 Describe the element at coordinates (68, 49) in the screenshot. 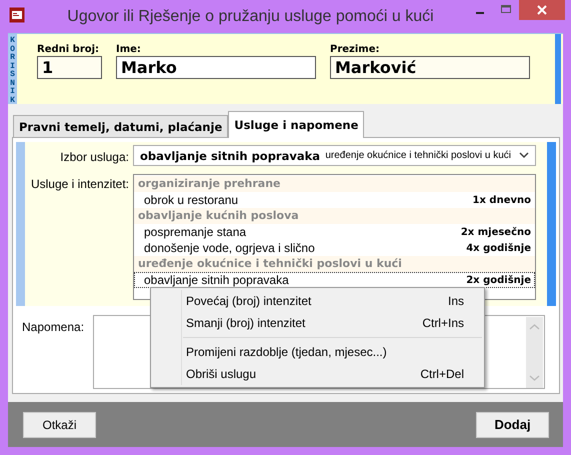

I see `field-label: Redni broj:` at that location.